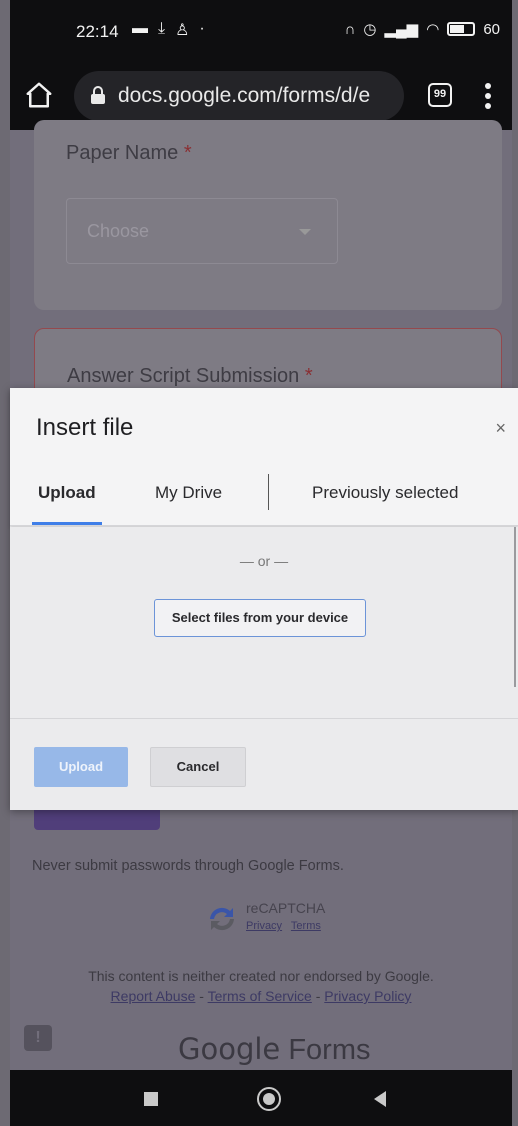 This screenshot has height=1126, width=518. What do you see at coordinates (433, 29) in the screenshot?
I see `wifi-icon: ◠` at bounding box center [433, 29].